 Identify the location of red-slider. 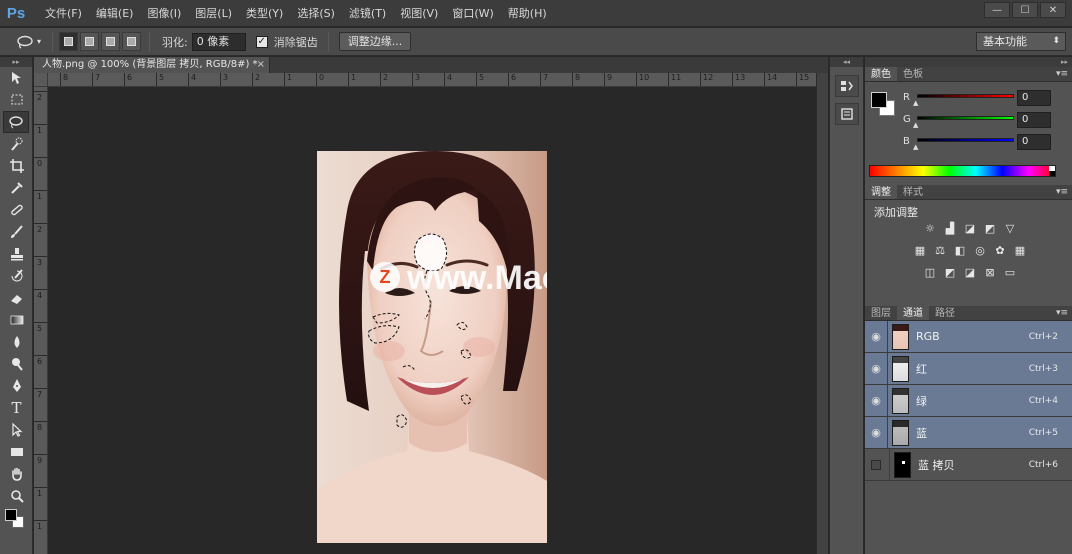
(965, 96).